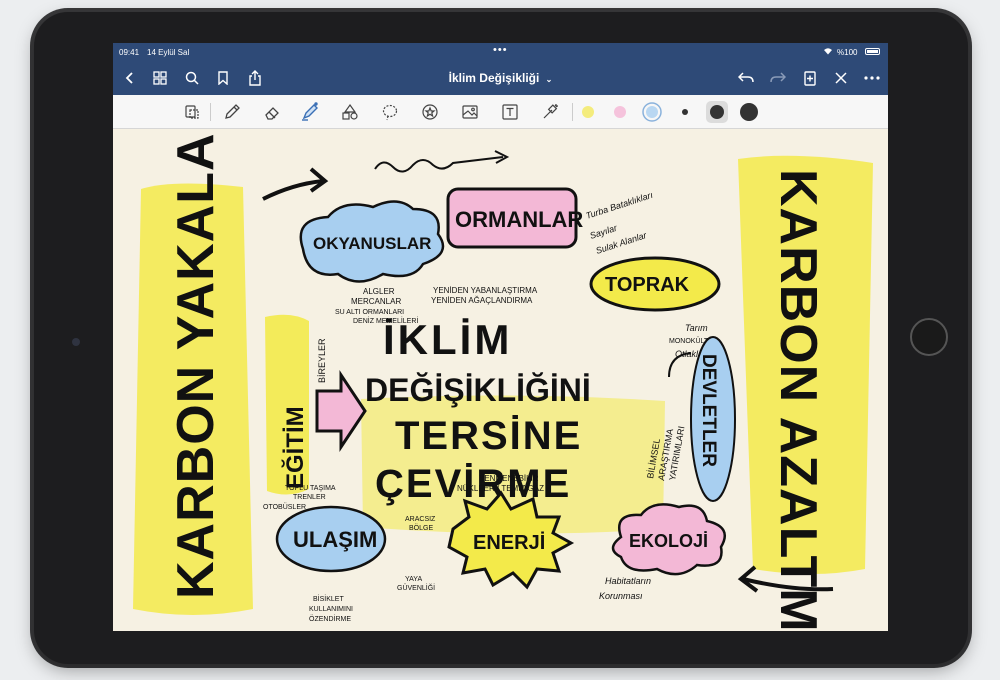 The width and height of the screenshot is (1000, 680). I want to click on redo-icon, so click(778, 78).